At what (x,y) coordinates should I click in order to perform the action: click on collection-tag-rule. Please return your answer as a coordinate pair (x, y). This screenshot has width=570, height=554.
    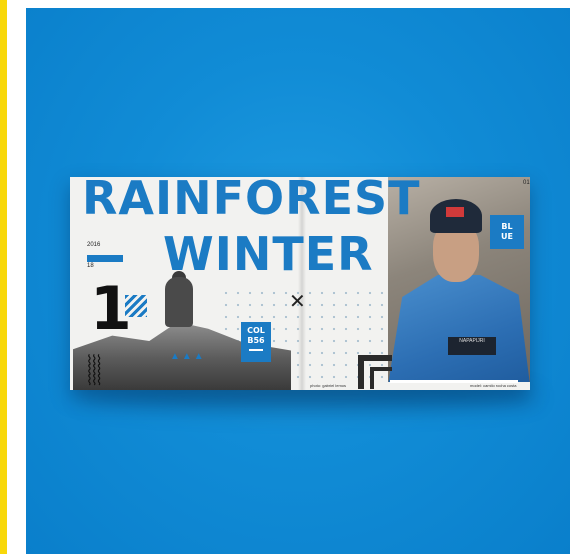
    Looking at the image, I should click on (256, 350).